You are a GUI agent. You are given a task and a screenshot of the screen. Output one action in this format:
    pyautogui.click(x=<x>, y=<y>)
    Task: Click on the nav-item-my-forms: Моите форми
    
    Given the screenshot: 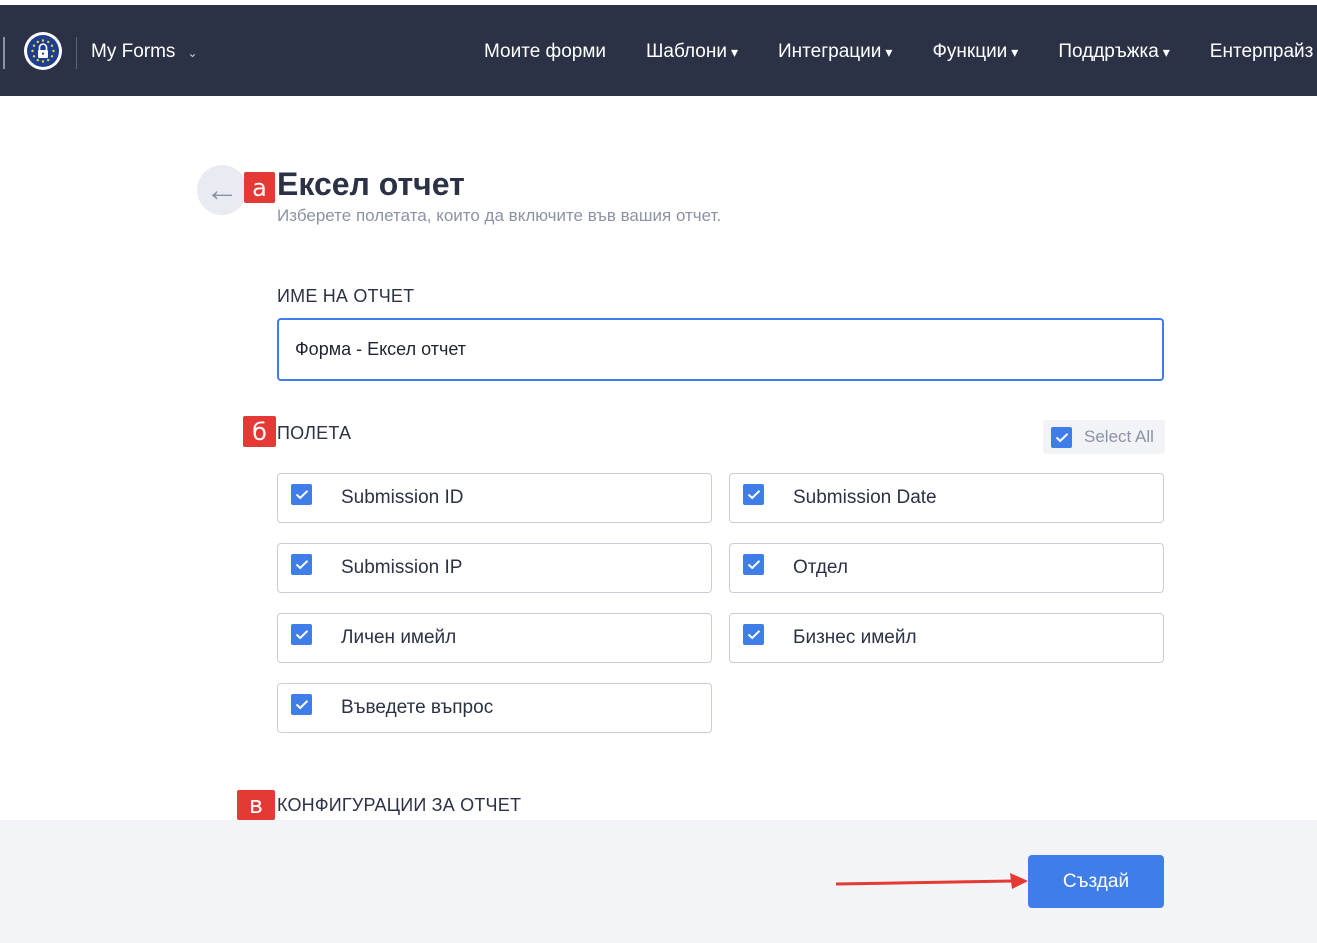 What is the action you would take?
    pyautogui.click(x=545, y=52)
    